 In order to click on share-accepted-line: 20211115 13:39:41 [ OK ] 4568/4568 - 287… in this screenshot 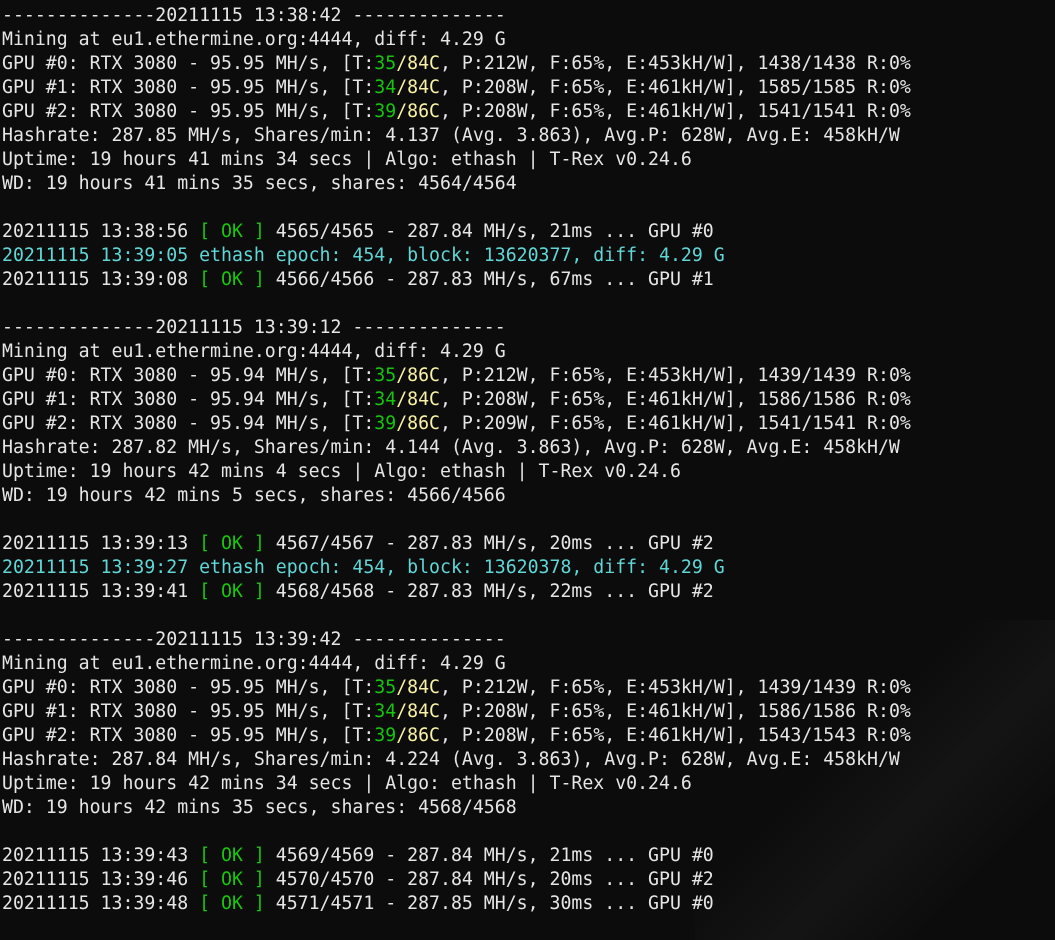, I will do `click(456, 592)`.